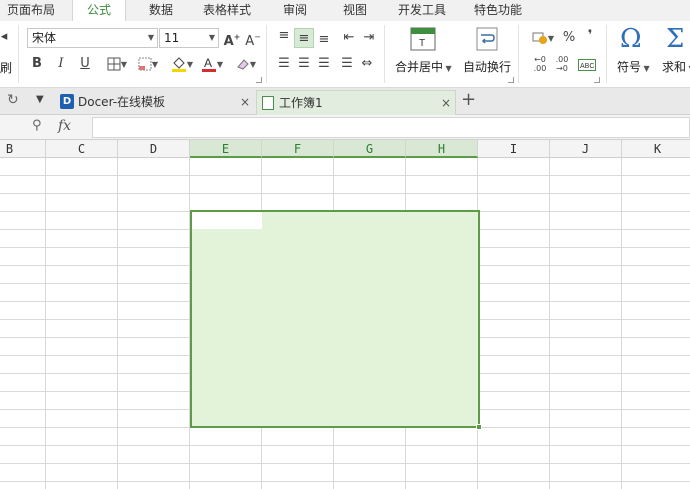 This screenshot has height=489, width=690. What do you see at coordinates (487, 39) in the screenshot?
I see `wrap-text-icon` at bounding box center [487, 39].